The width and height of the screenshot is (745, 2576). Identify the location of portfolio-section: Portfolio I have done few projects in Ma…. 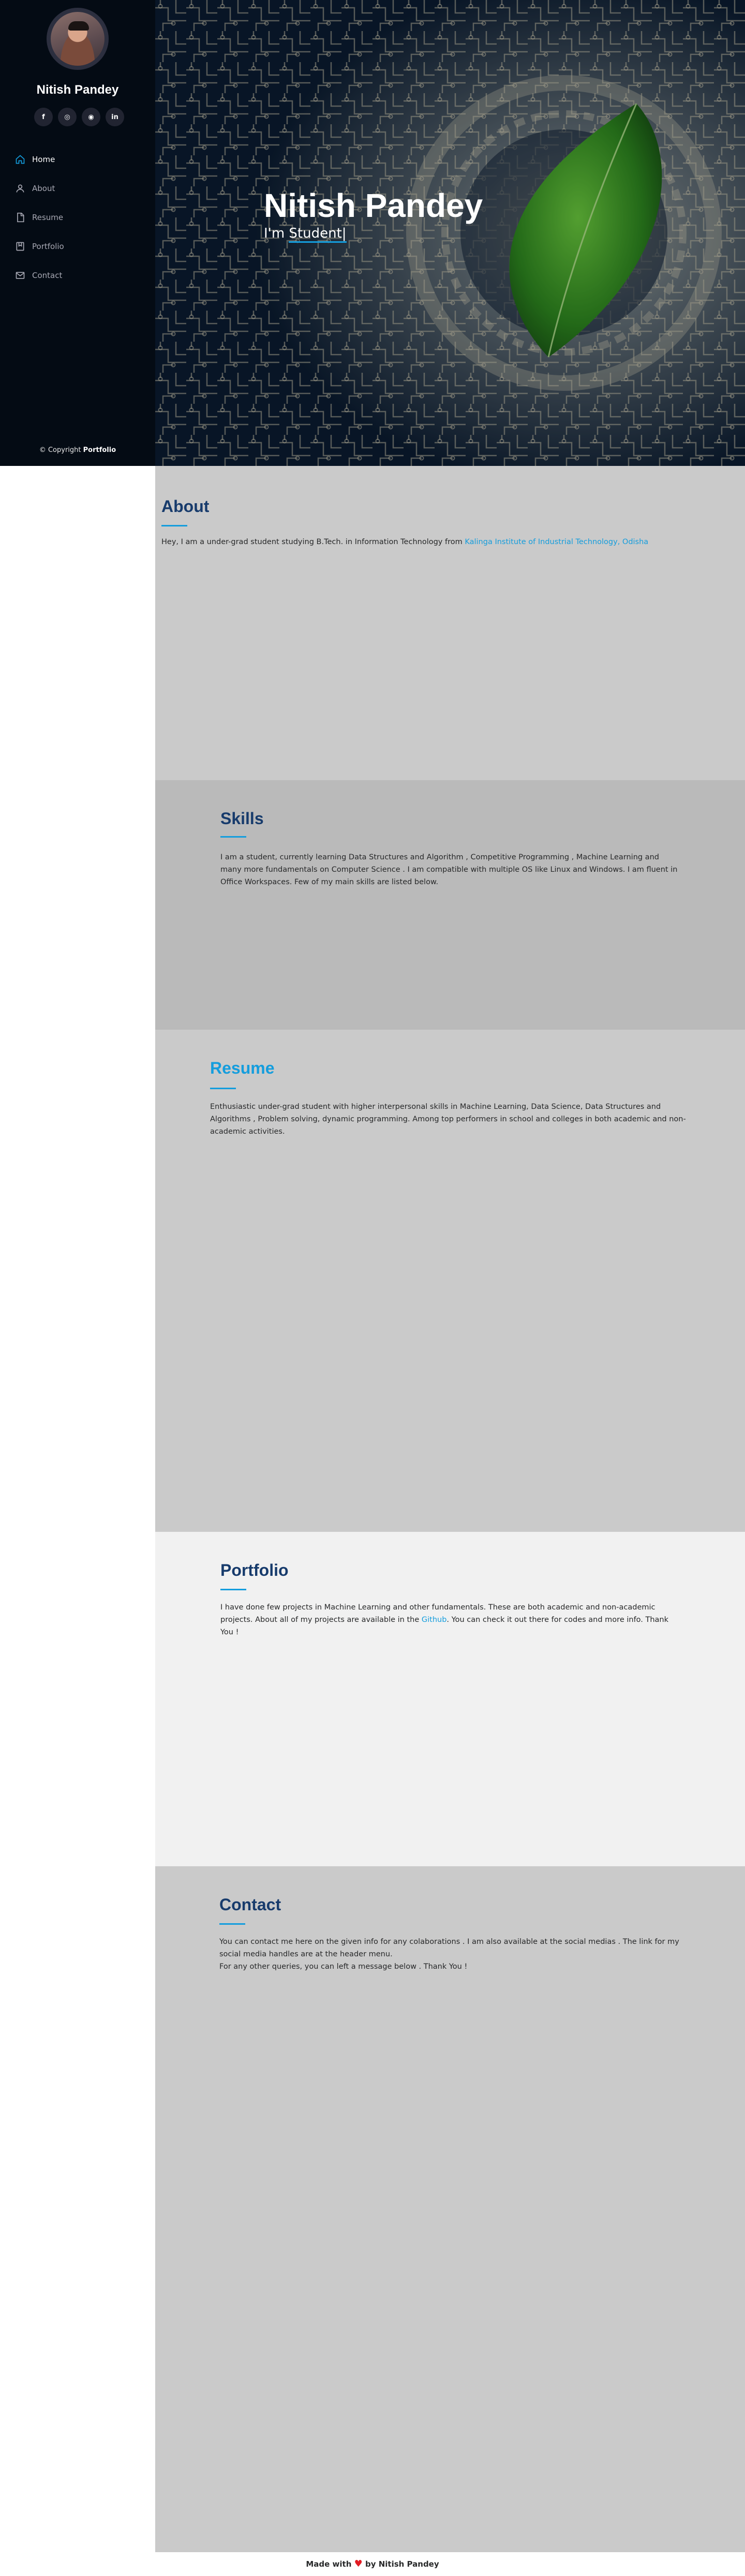
(450, 1699).